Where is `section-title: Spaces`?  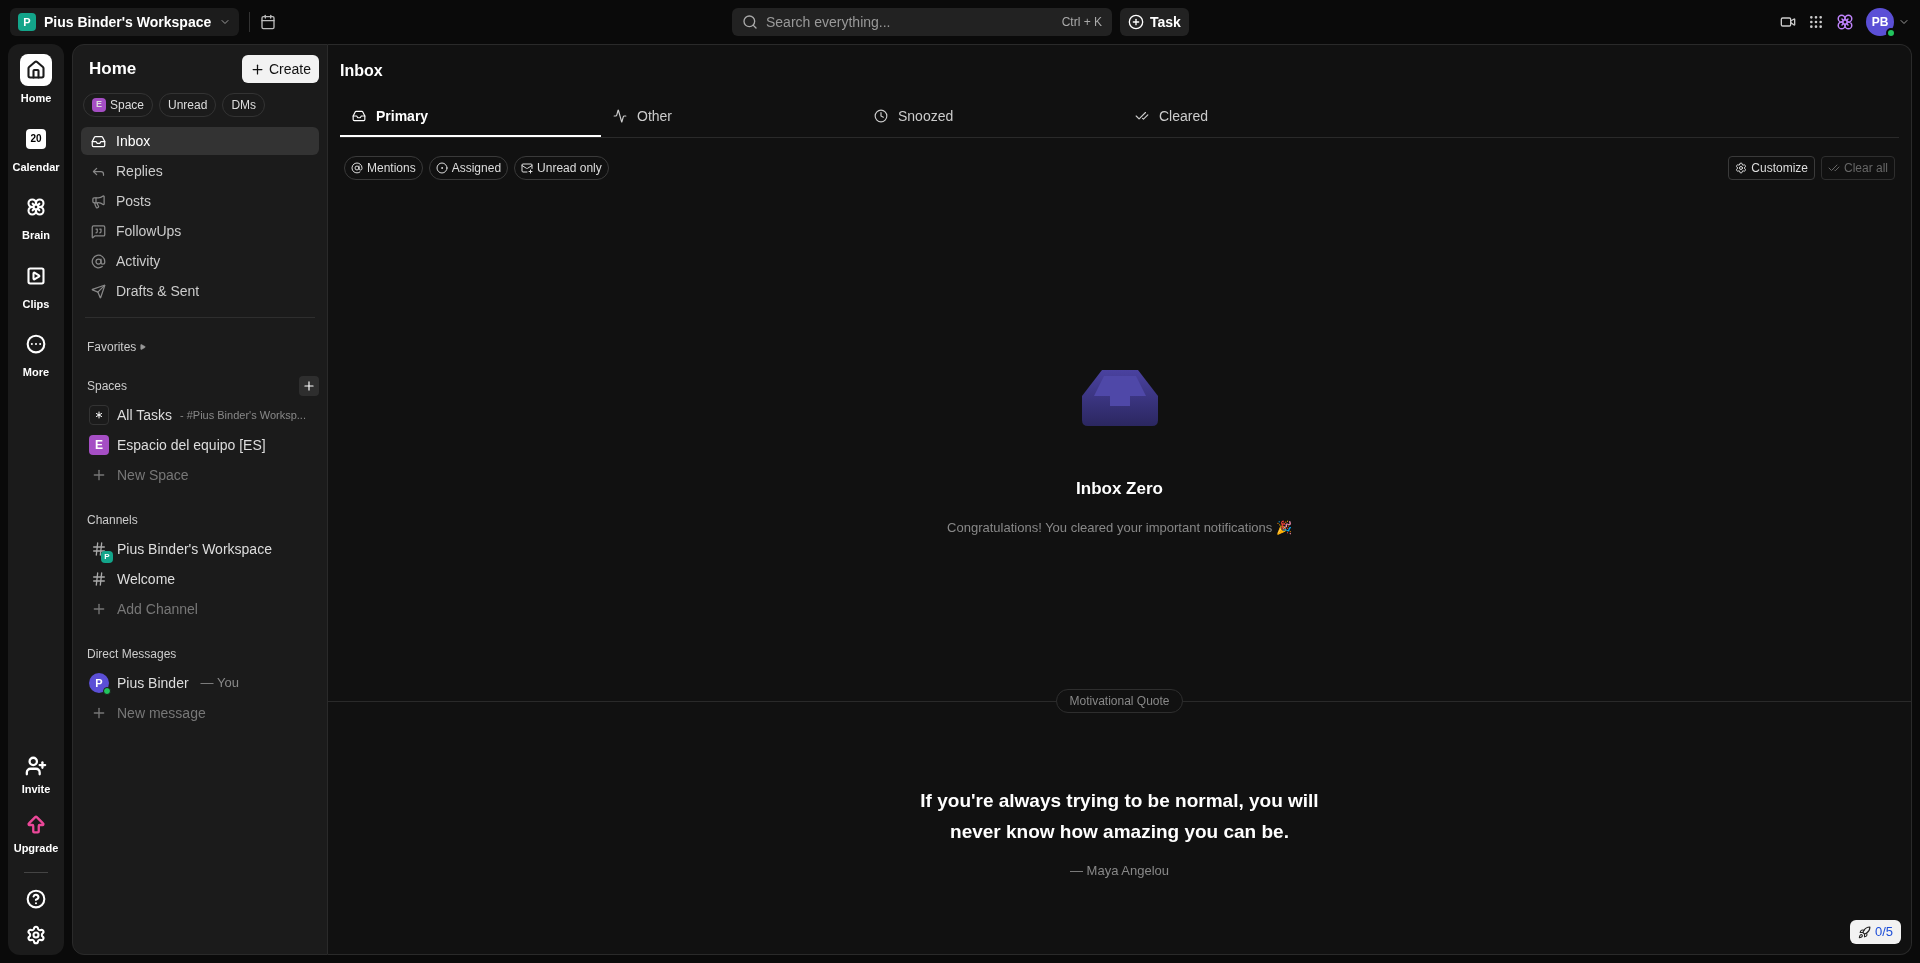 section-title: Spaces is located at coordinates (107, 386).